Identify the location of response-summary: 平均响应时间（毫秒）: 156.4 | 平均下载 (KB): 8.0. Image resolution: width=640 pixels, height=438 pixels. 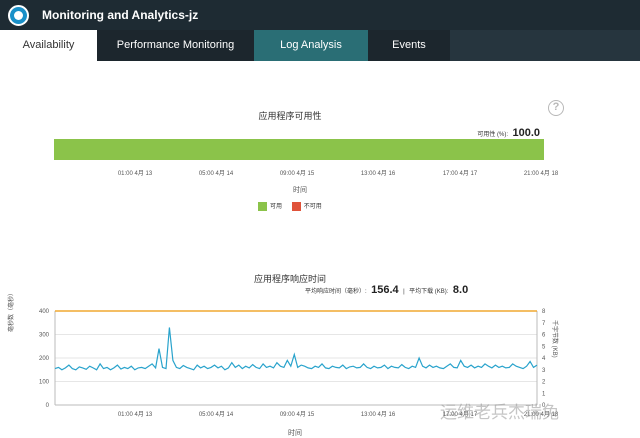
(386, 289).